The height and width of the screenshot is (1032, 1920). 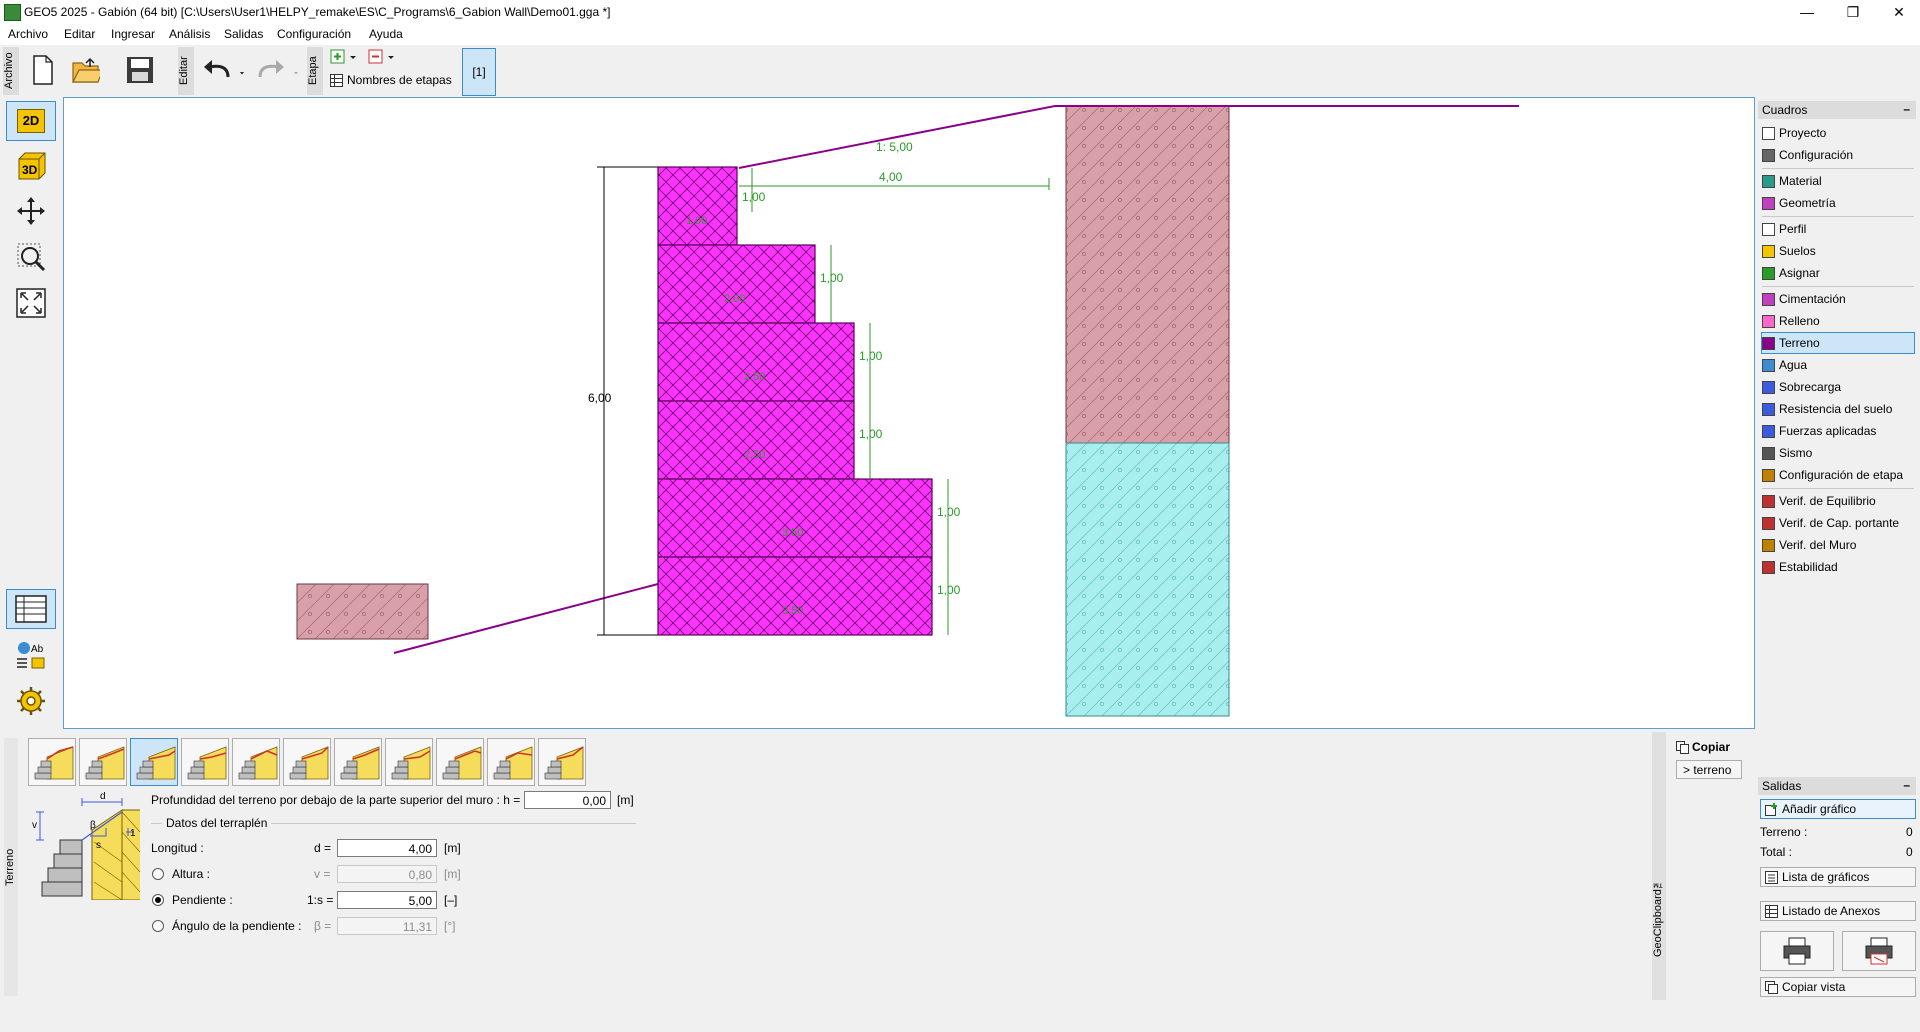 What do you see at coordinates (1838, 251) in the screenshot?
I see `frame-item-soils: Suelos` at bounding box center [1838, 251].